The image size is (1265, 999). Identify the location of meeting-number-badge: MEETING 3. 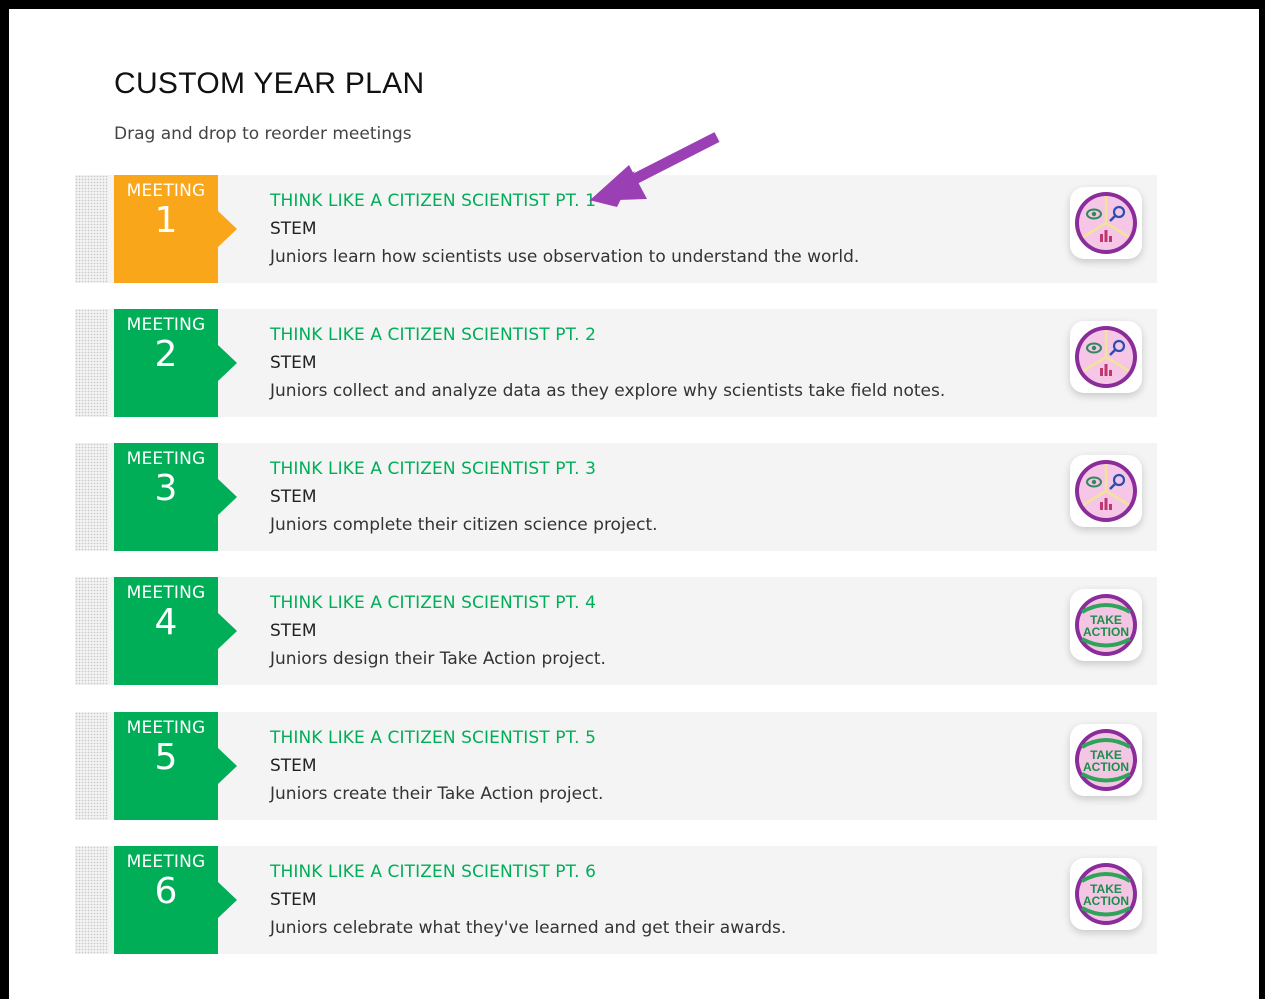
(175, 497).